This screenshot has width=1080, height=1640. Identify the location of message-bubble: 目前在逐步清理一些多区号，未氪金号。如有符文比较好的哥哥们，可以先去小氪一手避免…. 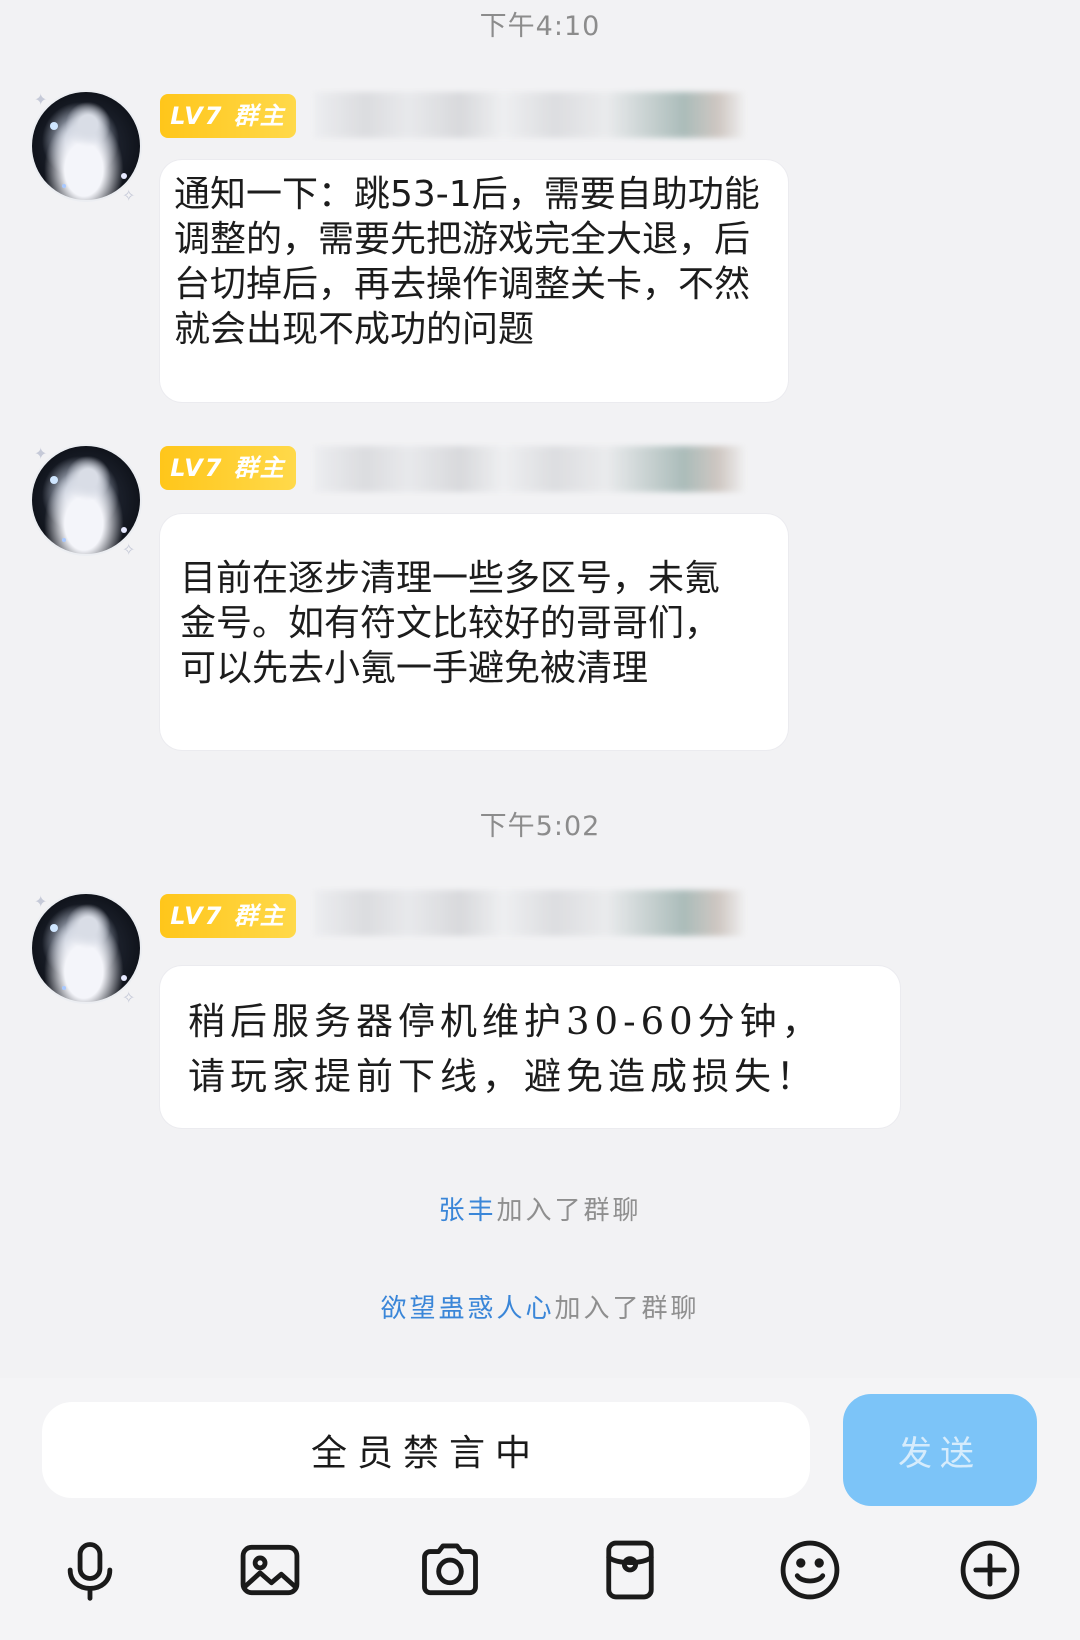
(474, 632).